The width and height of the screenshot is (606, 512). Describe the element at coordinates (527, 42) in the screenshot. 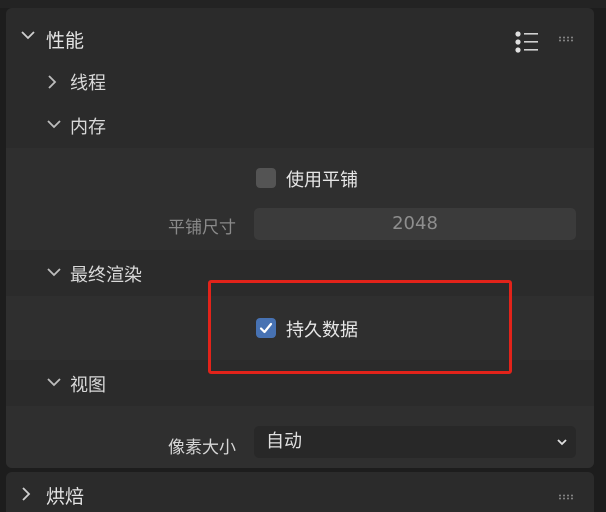

I see `list-options-icon` at that location.